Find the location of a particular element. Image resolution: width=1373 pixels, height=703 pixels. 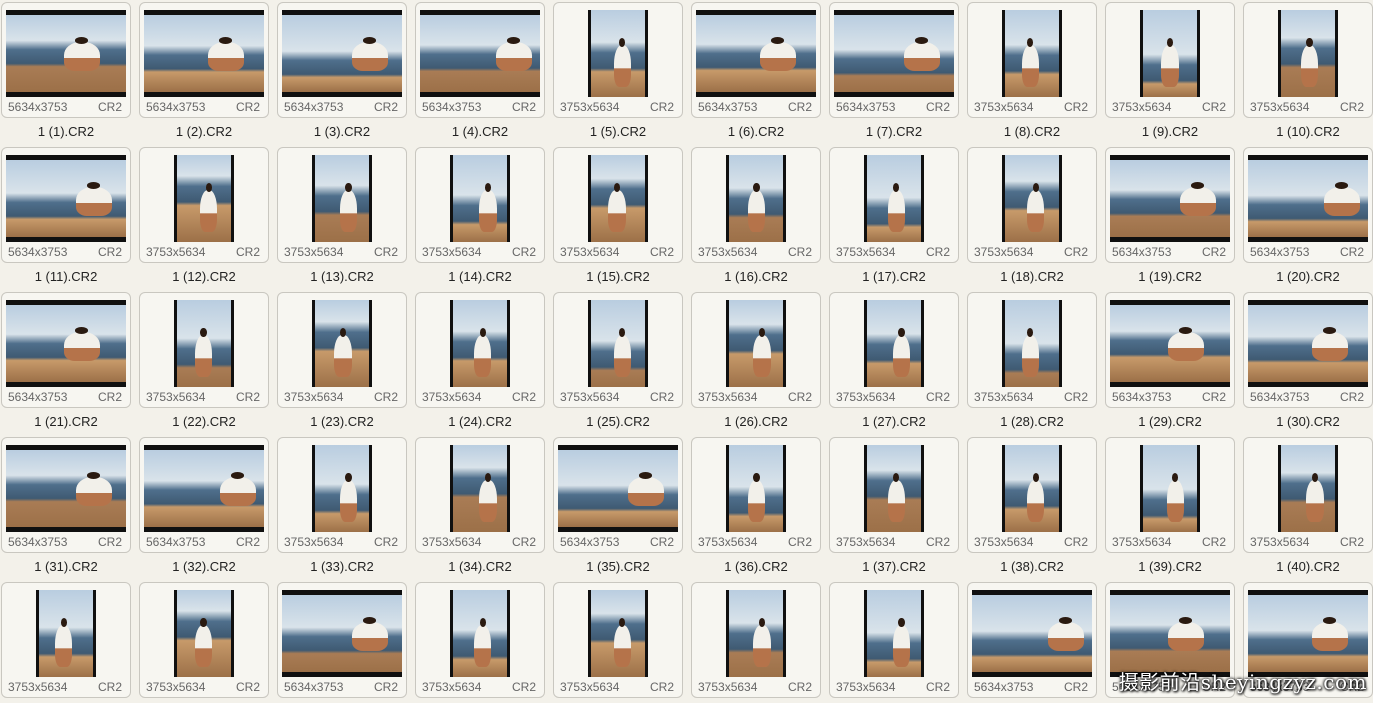

file-name: 1 (1).CR2 is located at coordinates (66, 132).